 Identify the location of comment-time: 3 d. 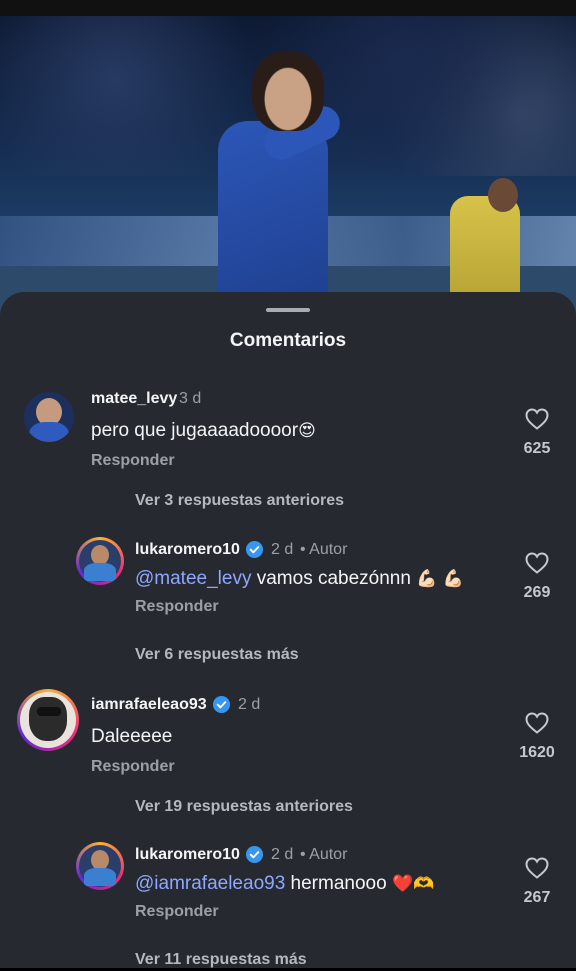
(190, 398).